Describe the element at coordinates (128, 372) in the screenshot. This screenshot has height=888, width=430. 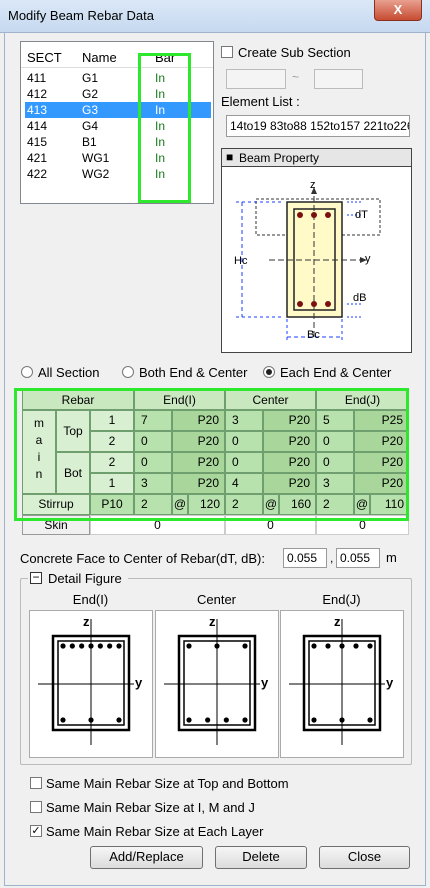
I see `radio-both-end-center` at that location.